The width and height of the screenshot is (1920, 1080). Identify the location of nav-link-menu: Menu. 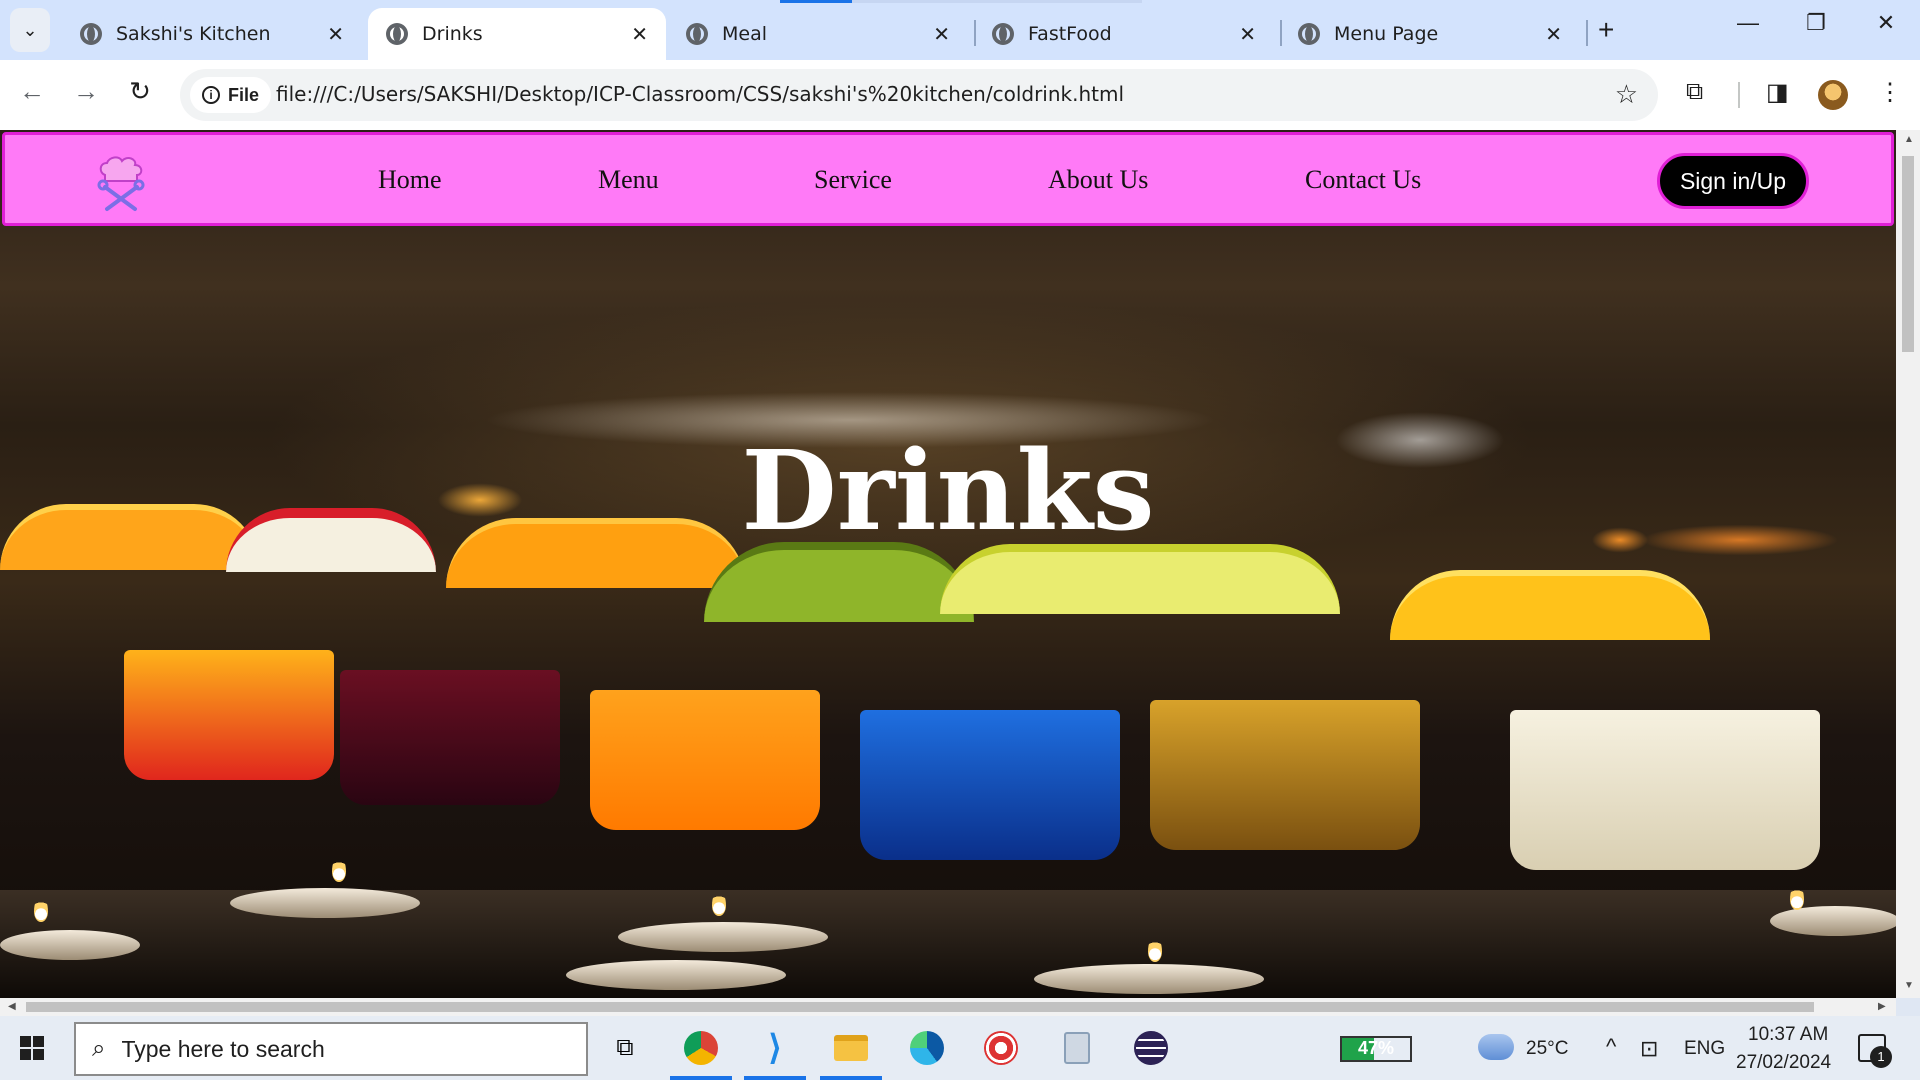
(628, 180).